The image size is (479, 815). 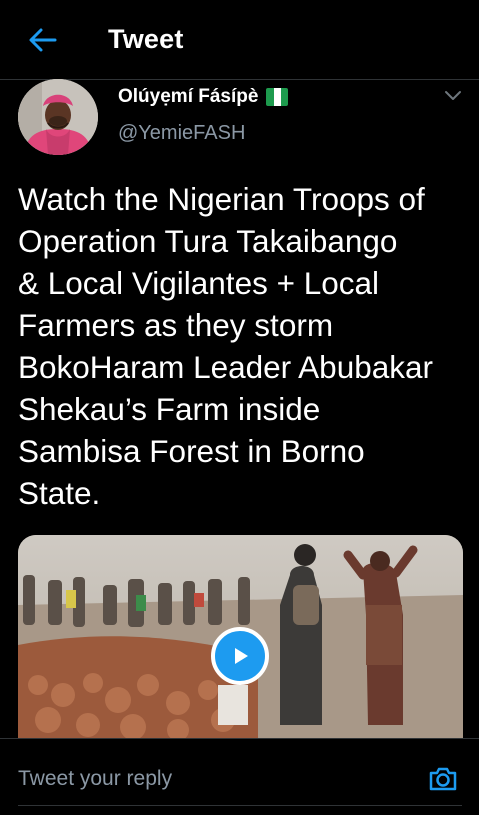 I want to click on page-title: Tweet, so click(x=146, y=39).